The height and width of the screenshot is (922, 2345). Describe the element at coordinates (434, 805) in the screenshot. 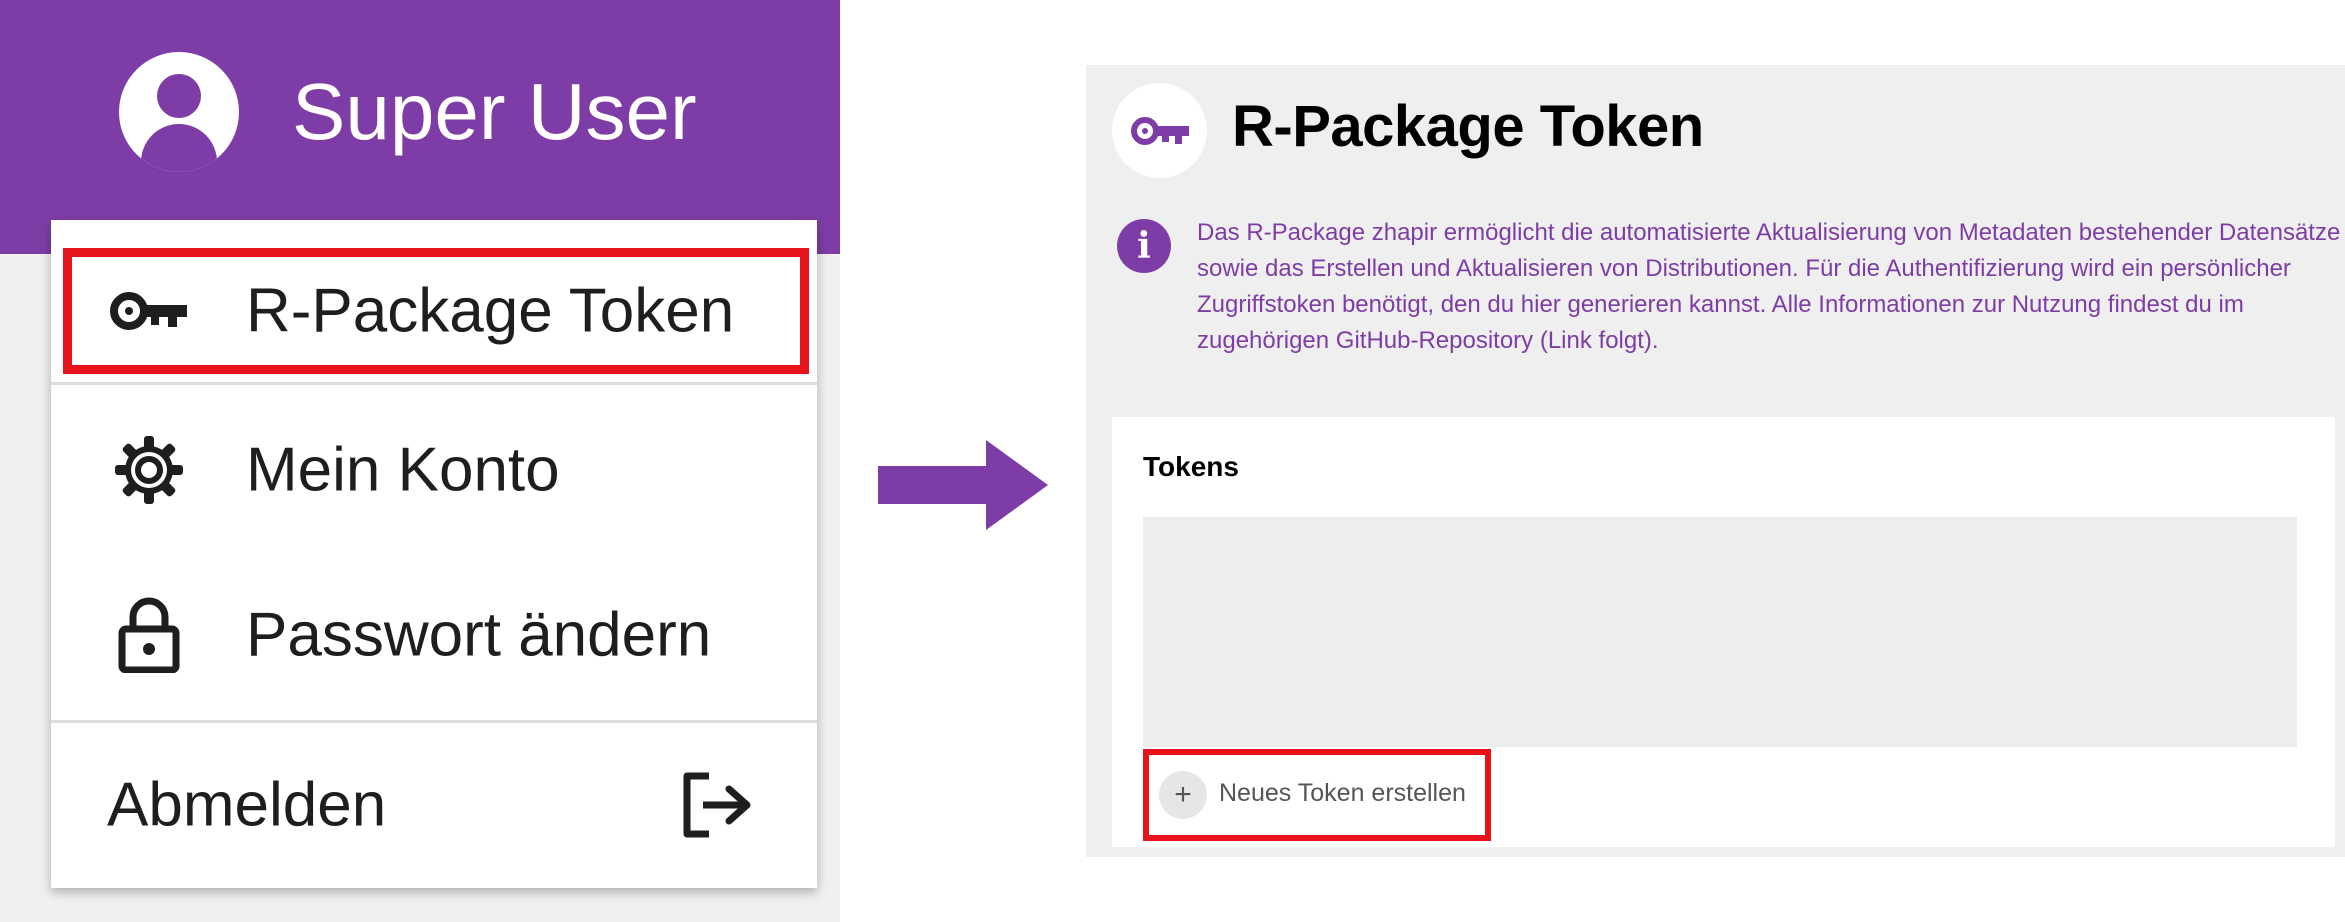

I see `logout-button: Abmelden` at that location.